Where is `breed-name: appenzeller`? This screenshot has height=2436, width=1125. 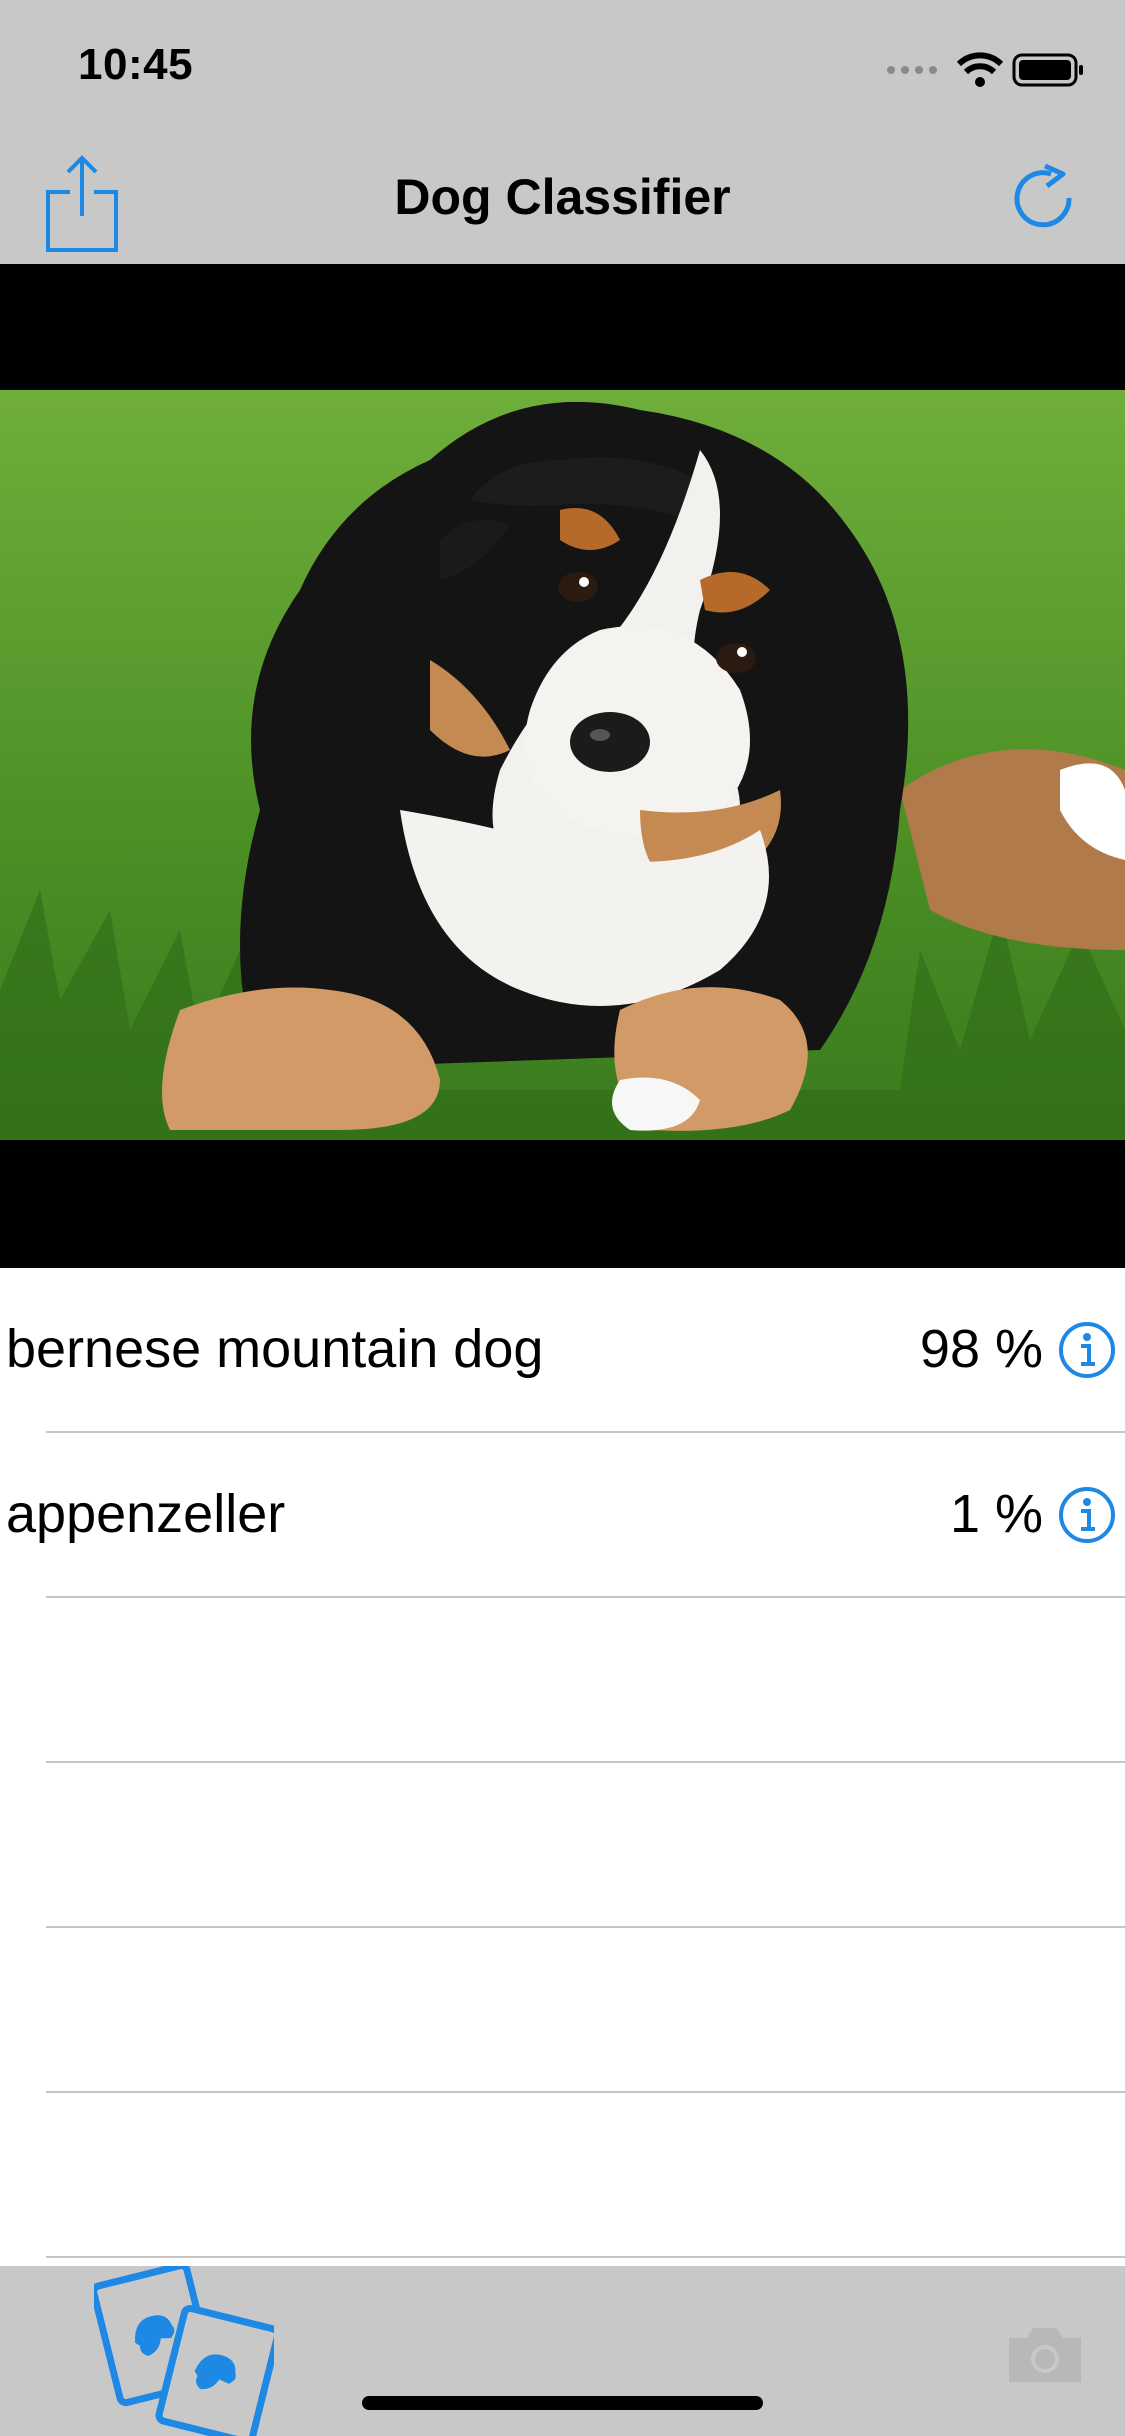 breed-name: appenzeller is located at coordinates (146, 1514).